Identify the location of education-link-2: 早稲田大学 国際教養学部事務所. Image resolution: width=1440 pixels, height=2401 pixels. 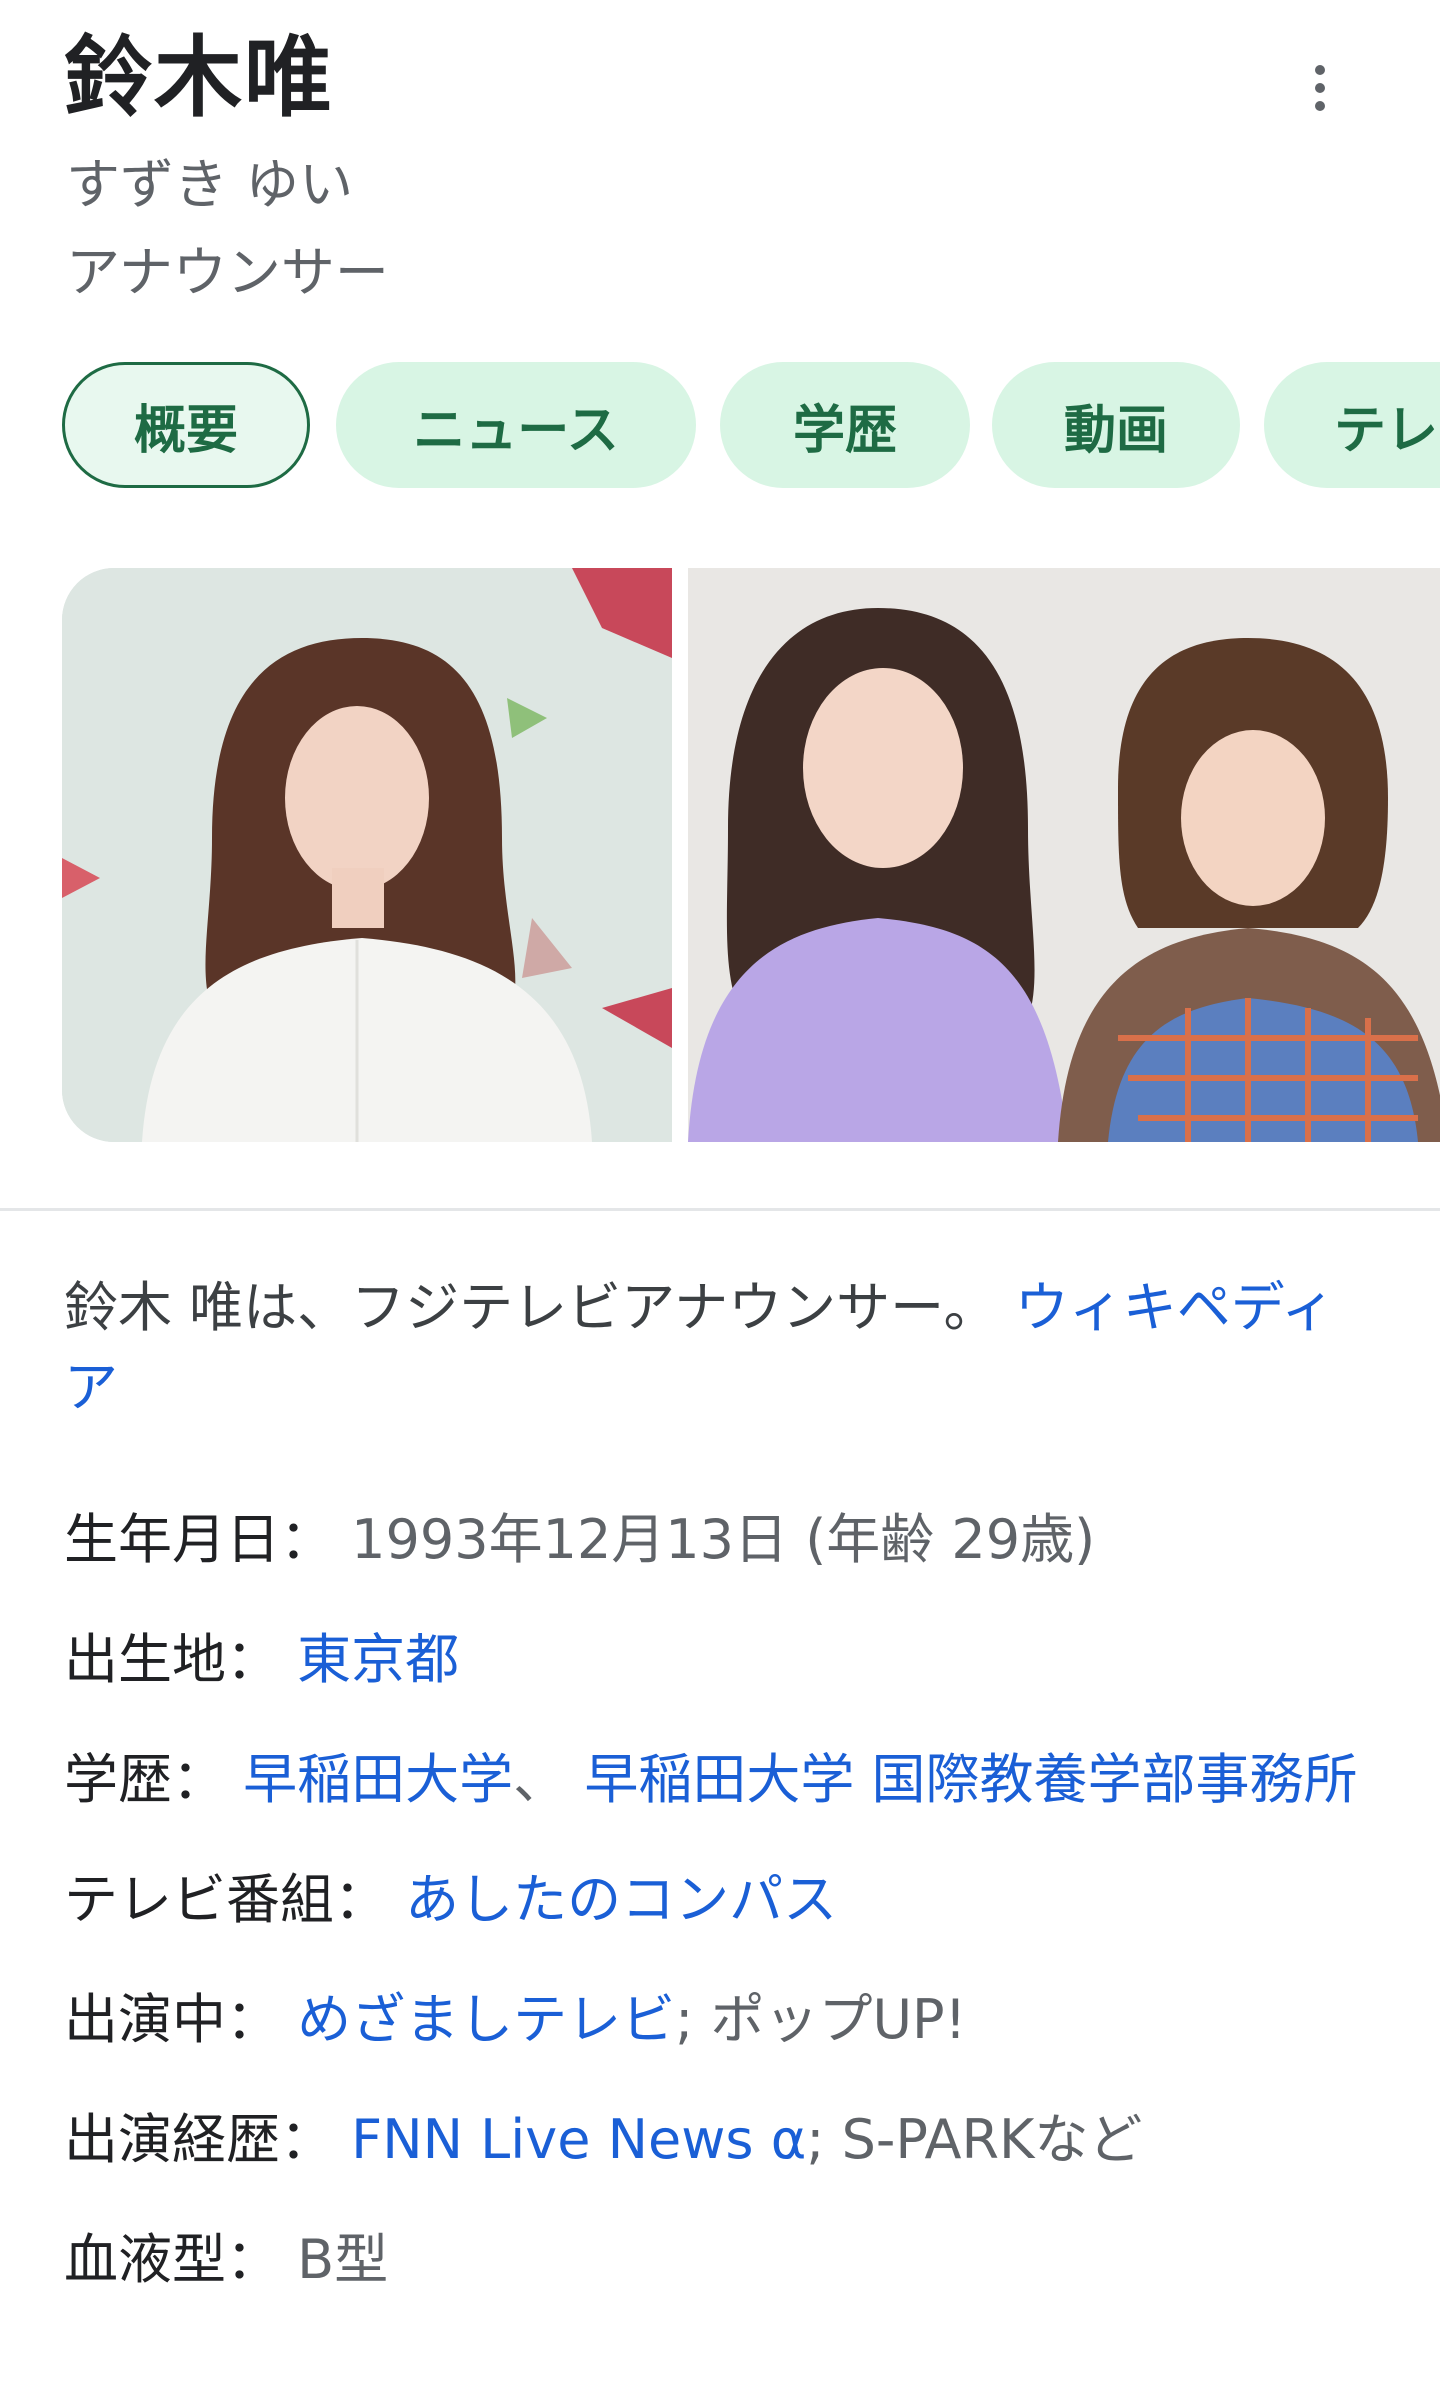
(970, 1779).